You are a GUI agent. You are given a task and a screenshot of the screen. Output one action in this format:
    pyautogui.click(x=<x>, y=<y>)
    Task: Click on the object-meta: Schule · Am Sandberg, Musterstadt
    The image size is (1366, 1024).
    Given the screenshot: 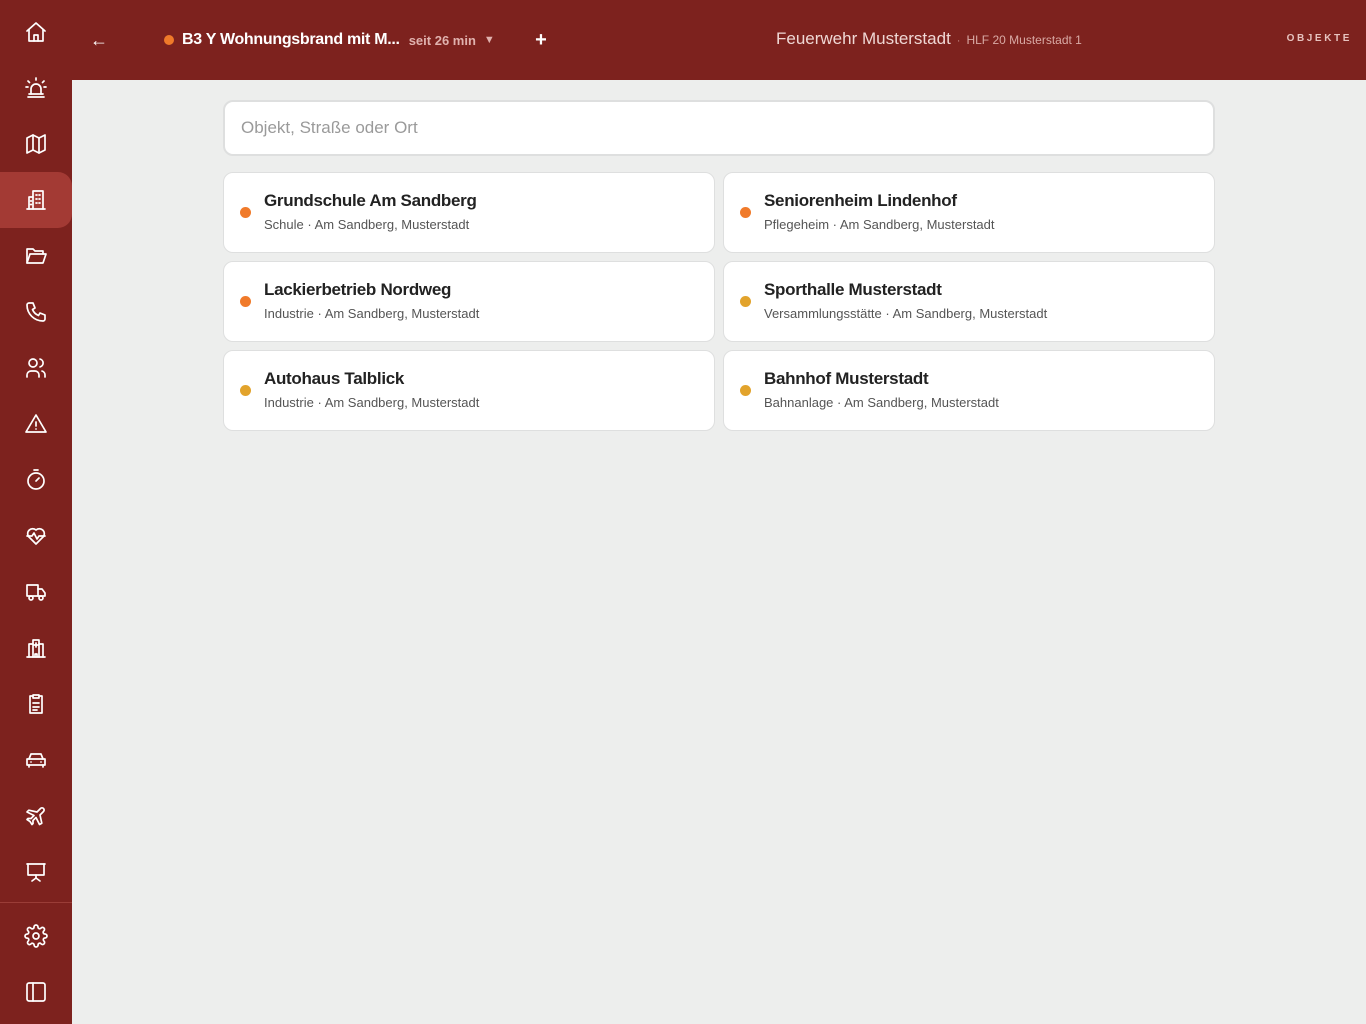 What is the action you would take?
    pyautogui.click(x=367, y=224)
    